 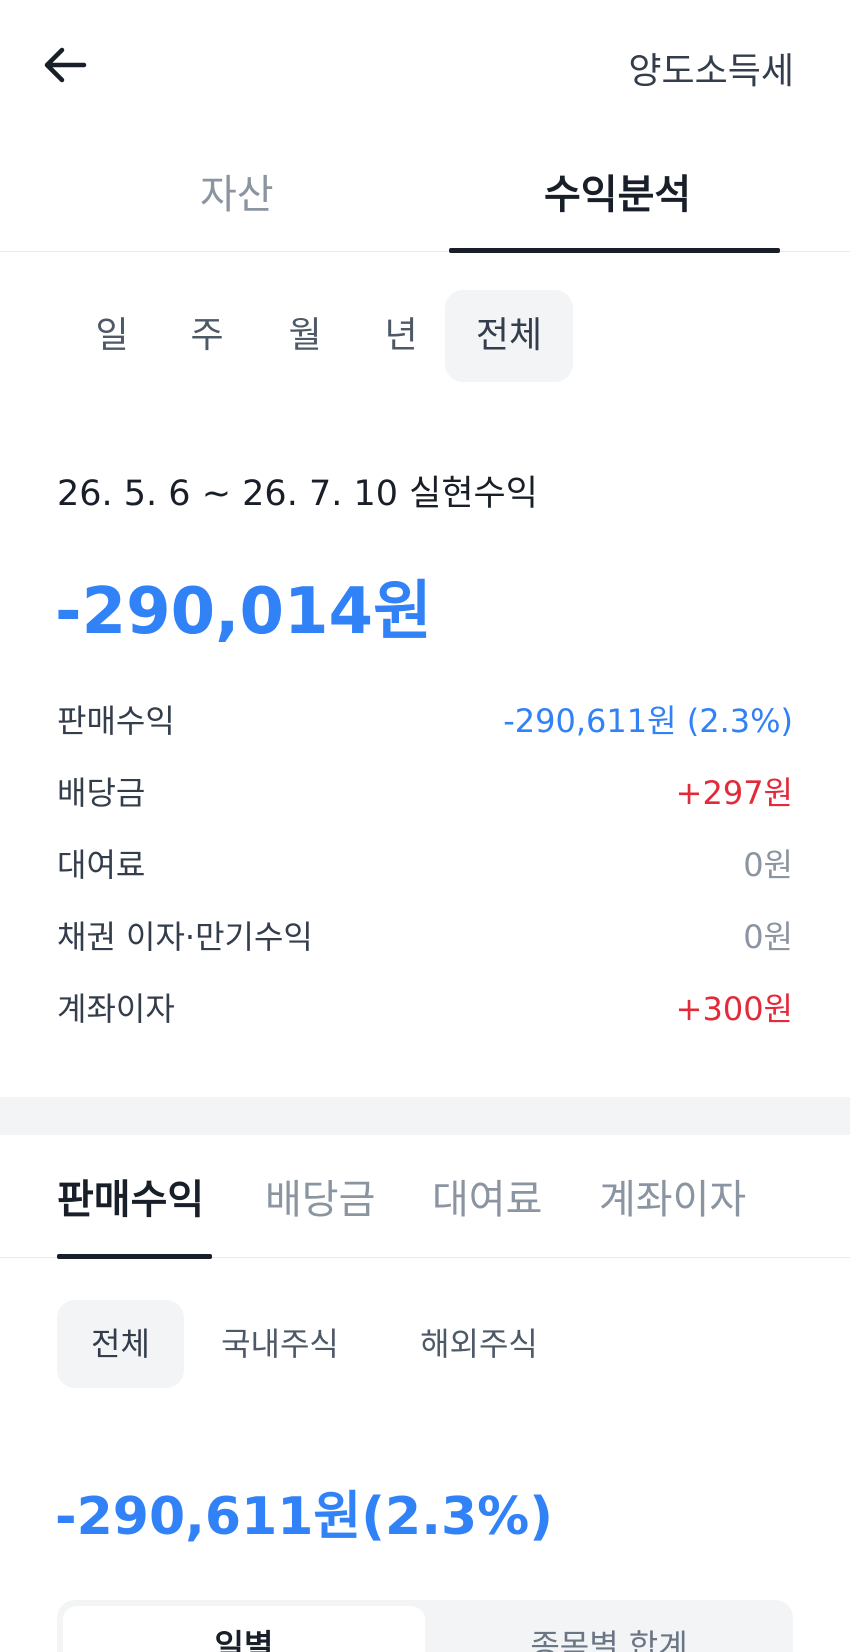 I want to click on sub-tab-active-indicator, so click(x=134, y=1256).